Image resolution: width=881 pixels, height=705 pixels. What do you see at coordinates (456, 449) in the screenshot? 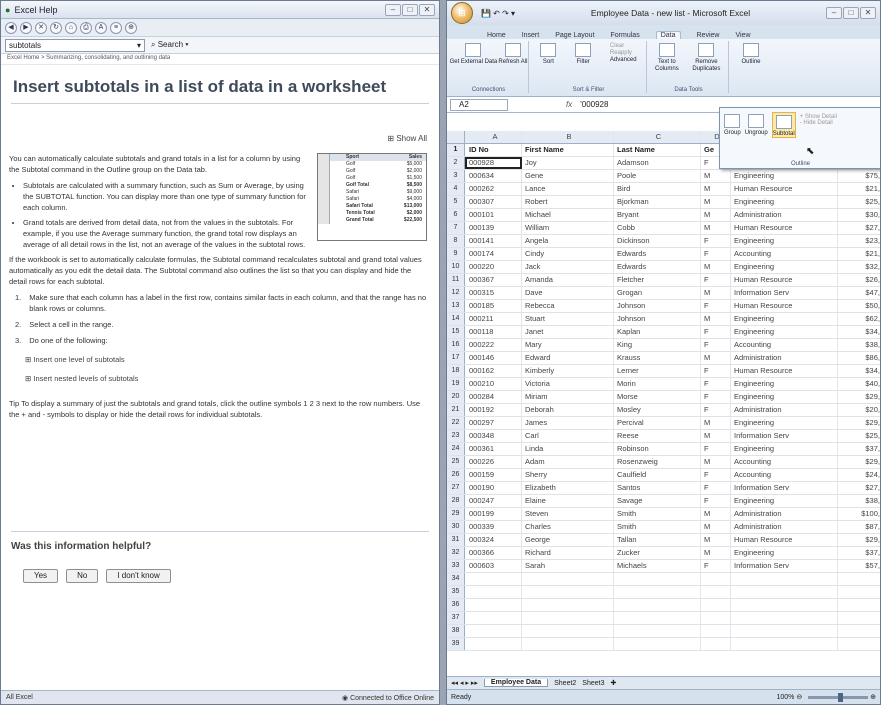
I see `row-number: 24` at bounding box center [456, 449].